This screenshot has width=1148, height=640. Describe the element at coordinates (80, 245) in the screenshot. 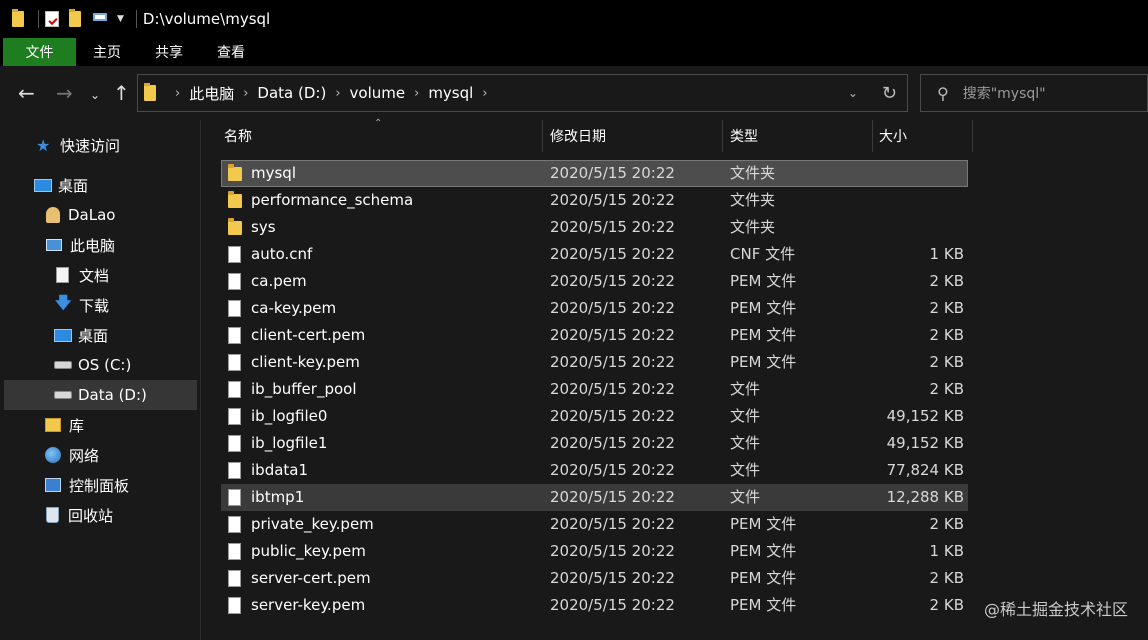

I see `sidebar-item-this-pc: 此电脑` at that location.